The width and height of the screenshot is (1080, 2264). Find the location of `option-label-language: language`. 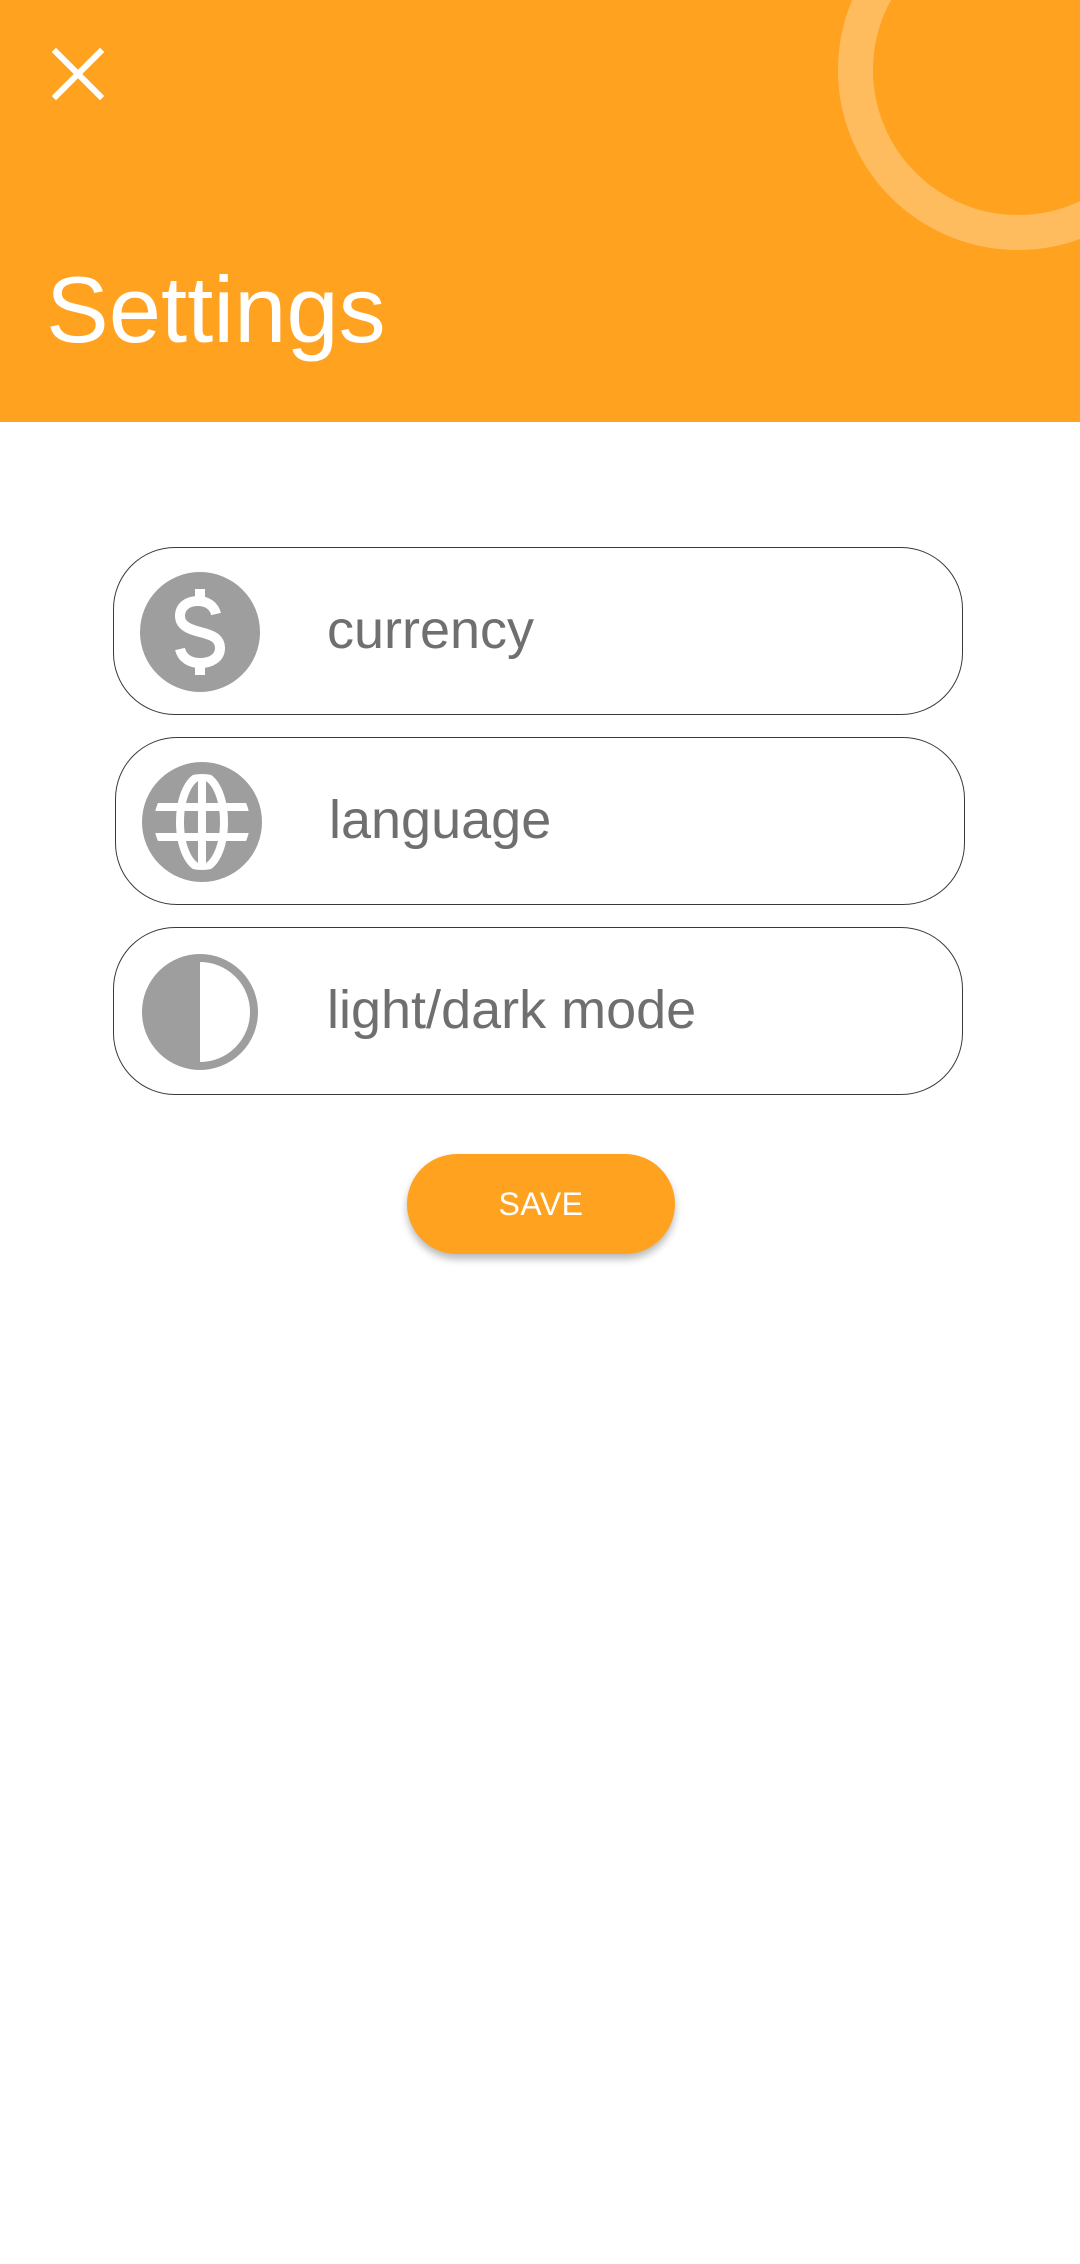

option-label-language: language is located at coordinates (440, 820).